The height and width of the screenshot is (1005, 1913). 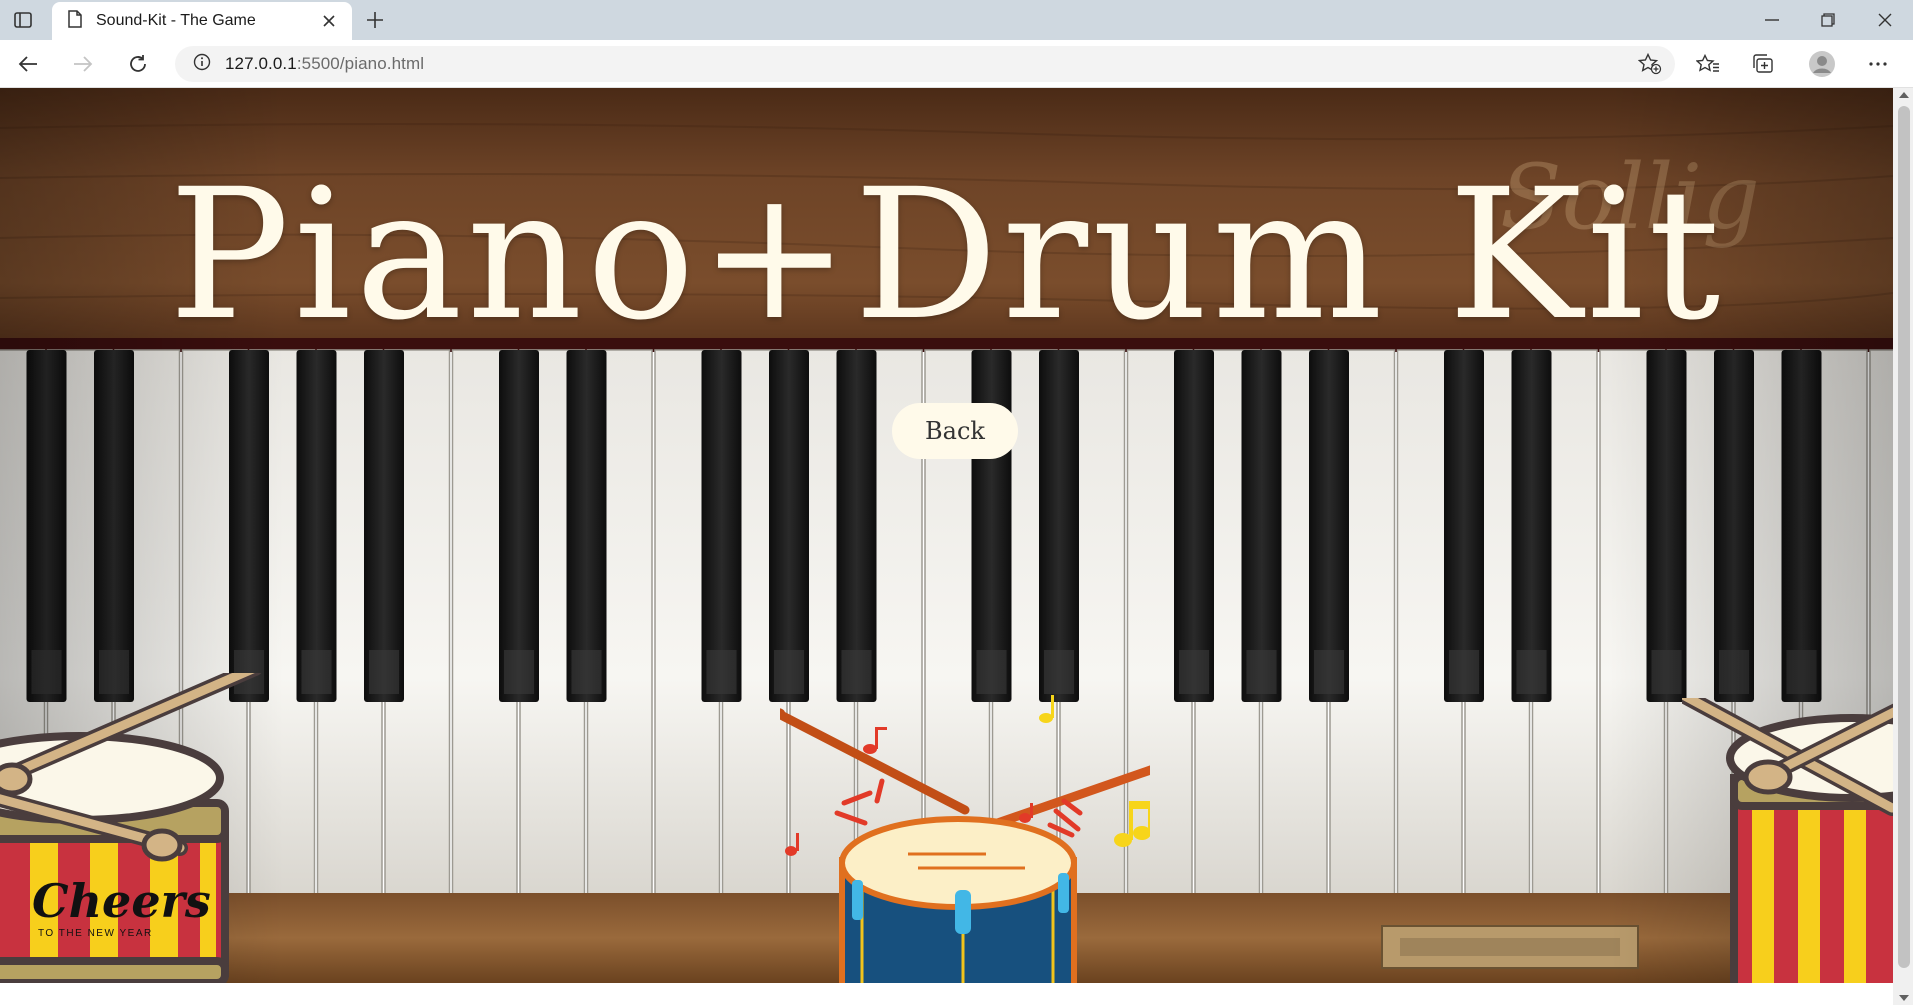 What do you see at coordinates (202, 64) in the screenshot?
I see `info-icon` at bounding box center [202, 64].